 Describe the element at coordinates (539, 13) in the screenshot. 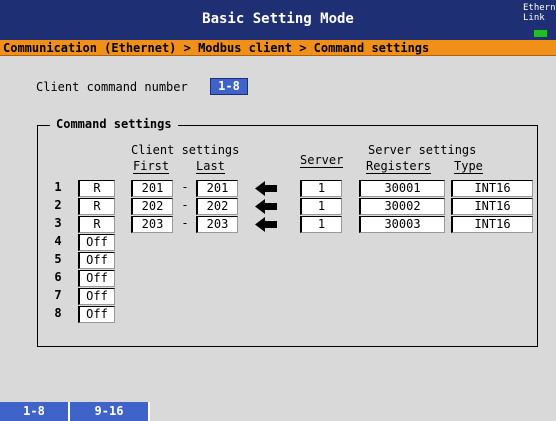

I see `ethernet-status-label: Ethernet Link` at that location.